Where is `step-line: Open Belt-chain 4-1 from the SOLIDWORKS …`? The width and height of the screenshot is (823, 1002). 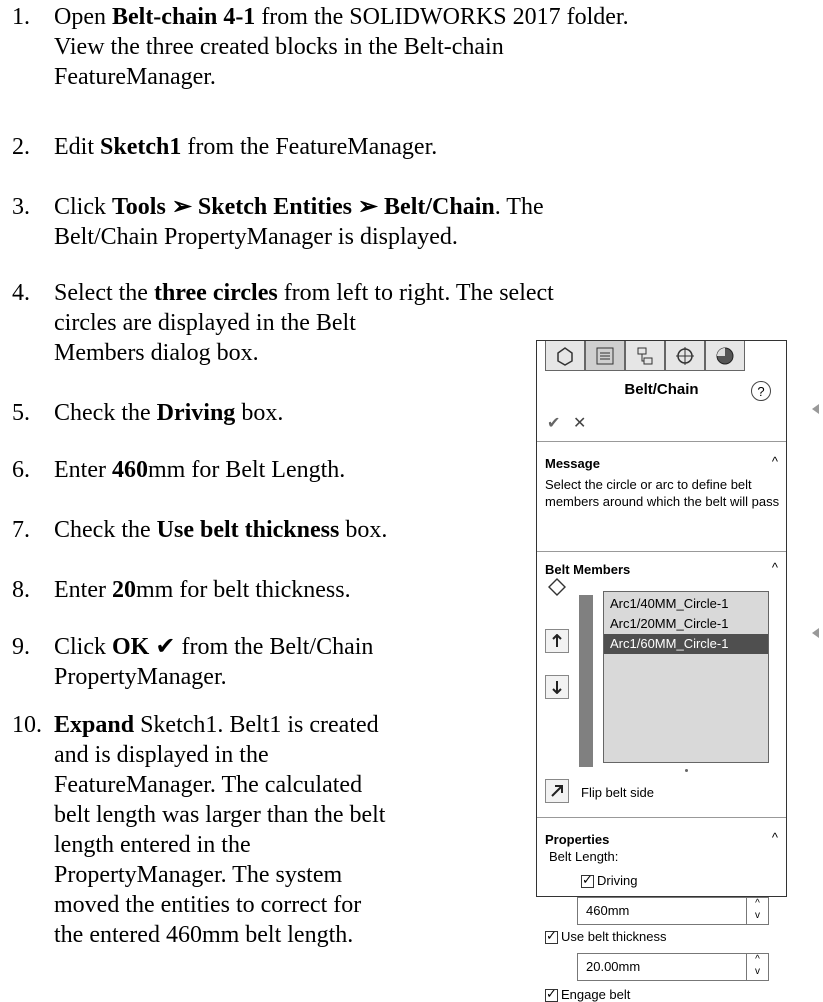
step-line: Open Belt-chain 4-1 from the SOLIDWORKS … is located at coordinates (341, 17).